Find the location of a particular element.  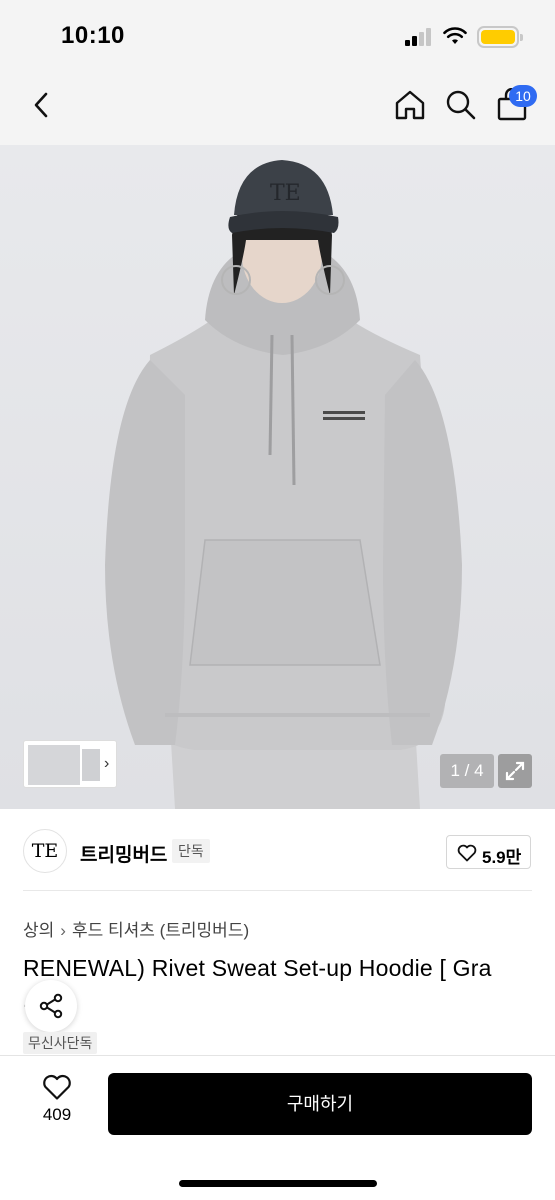

battery-icon is located at coordinates (500, 37).